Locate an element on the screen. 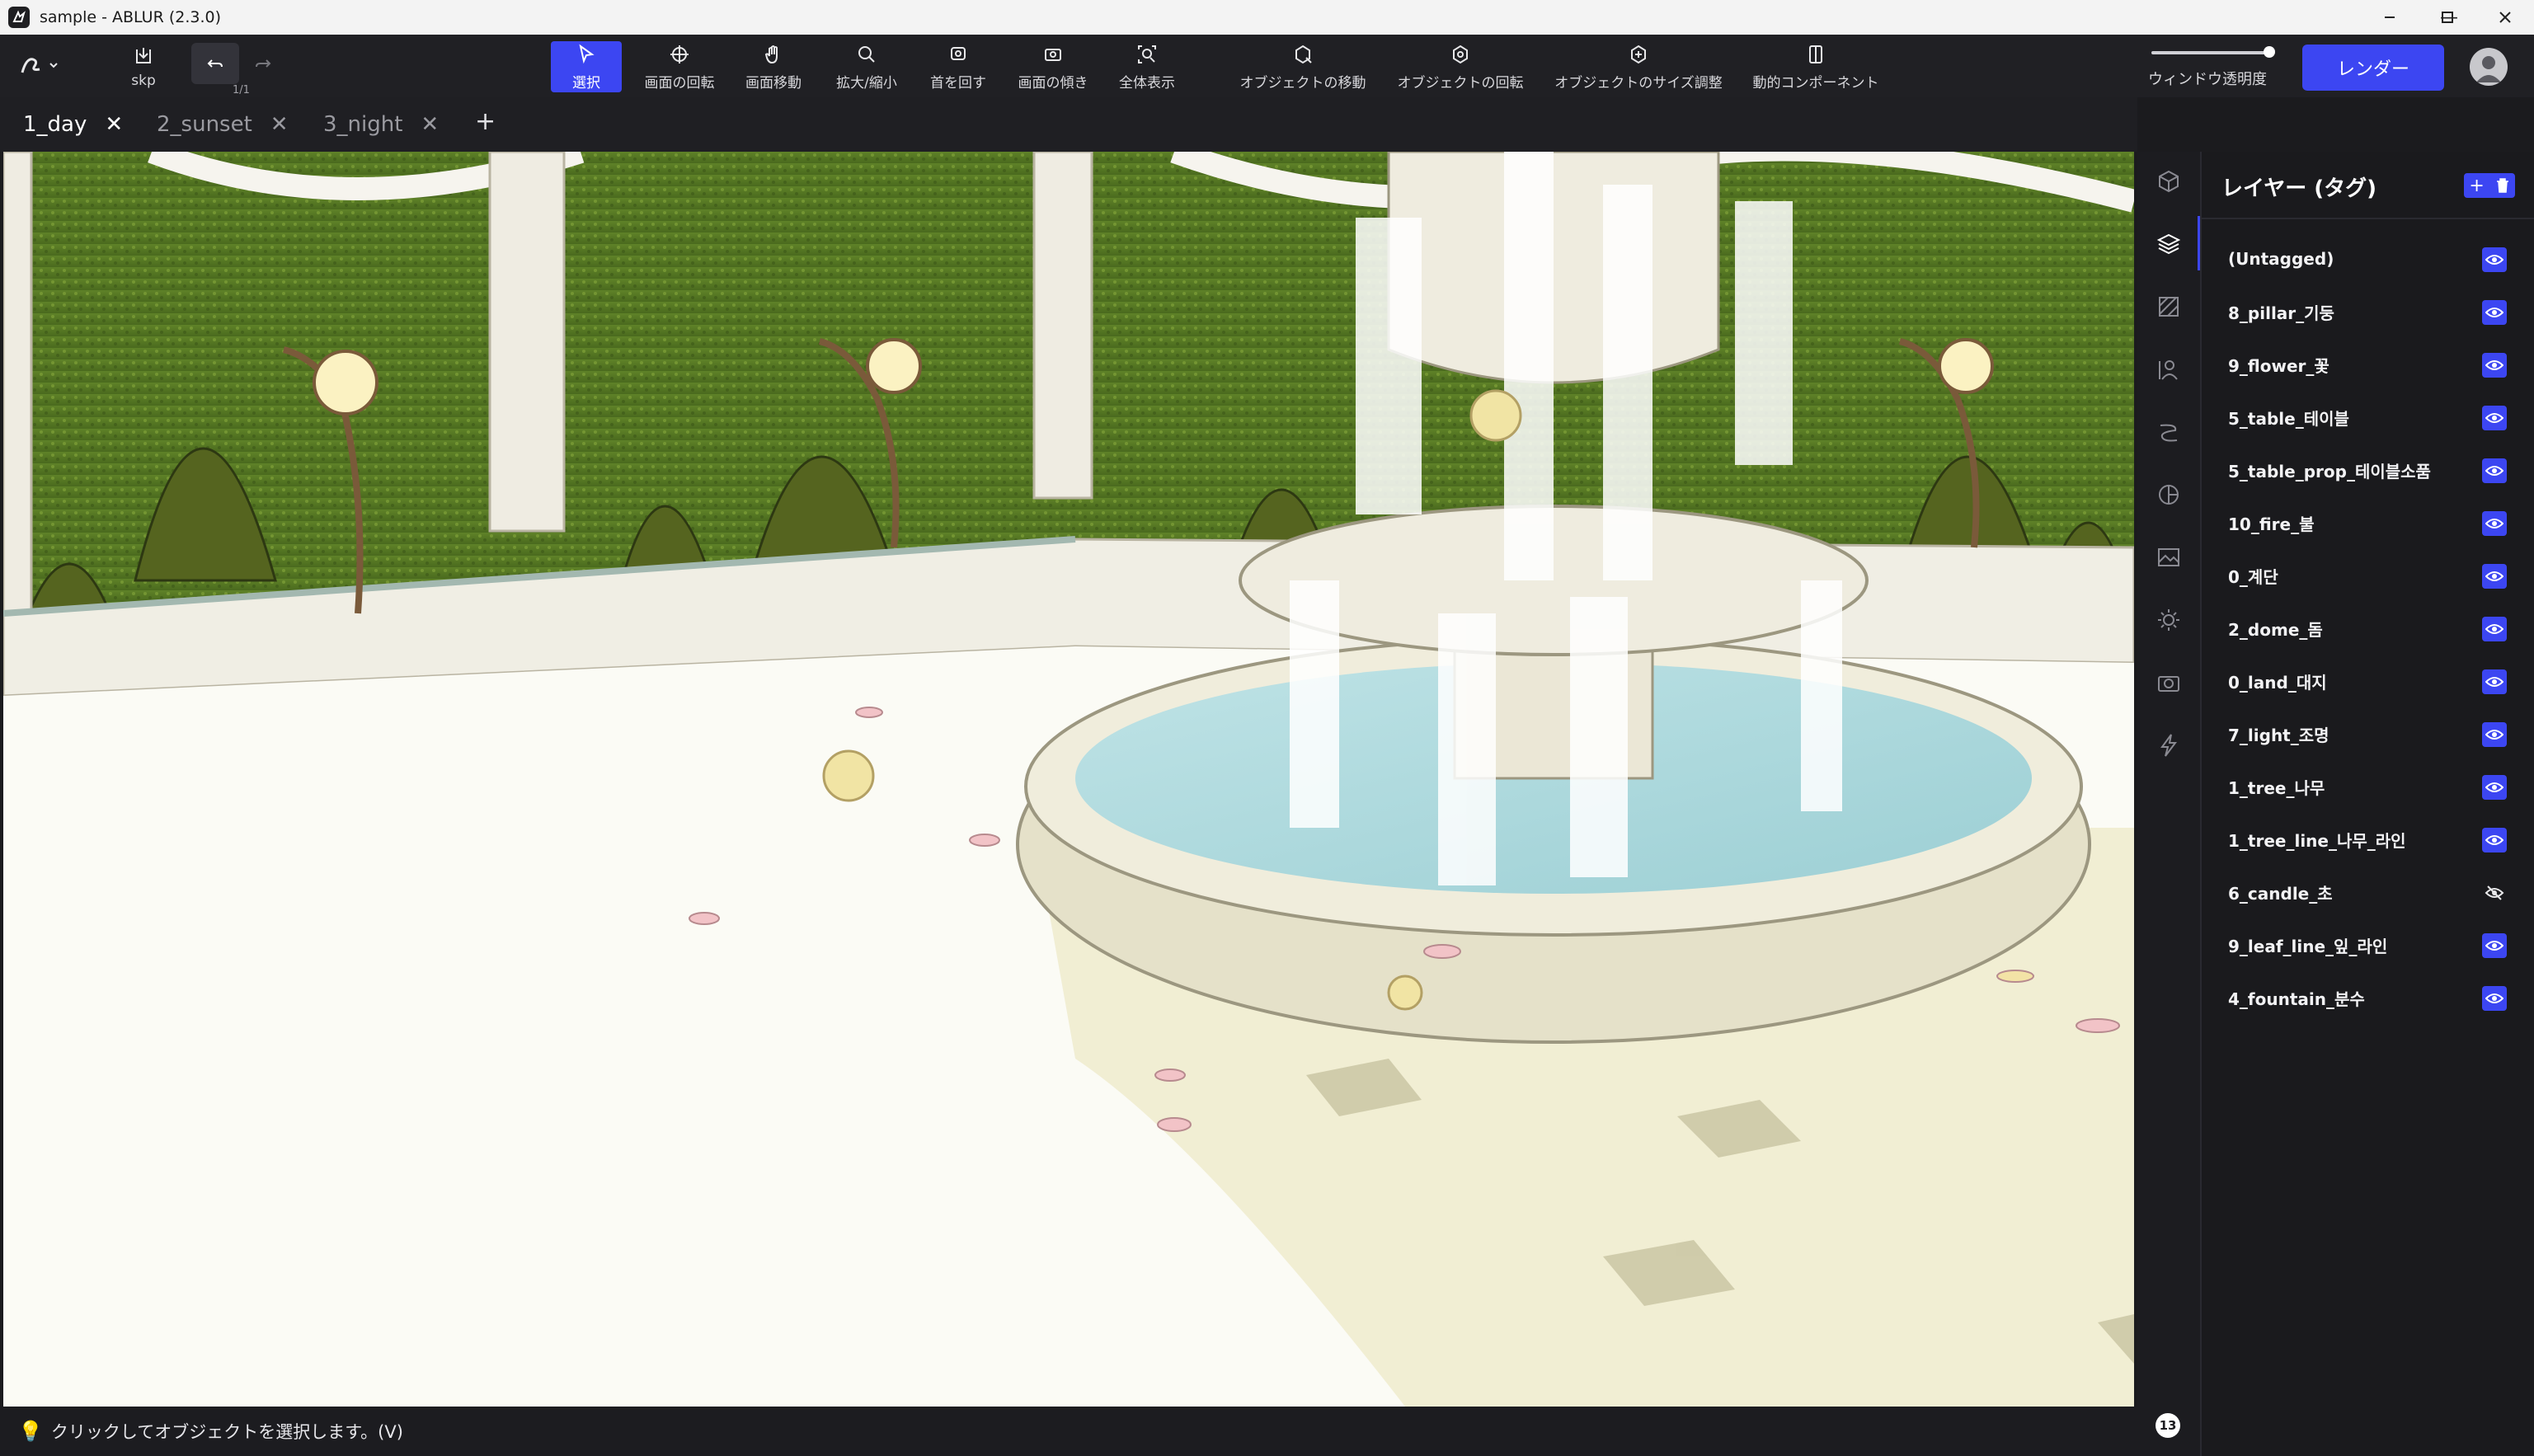  tab-2-sunset: 2_sunset ✕ is located at coordinates (223, 124).